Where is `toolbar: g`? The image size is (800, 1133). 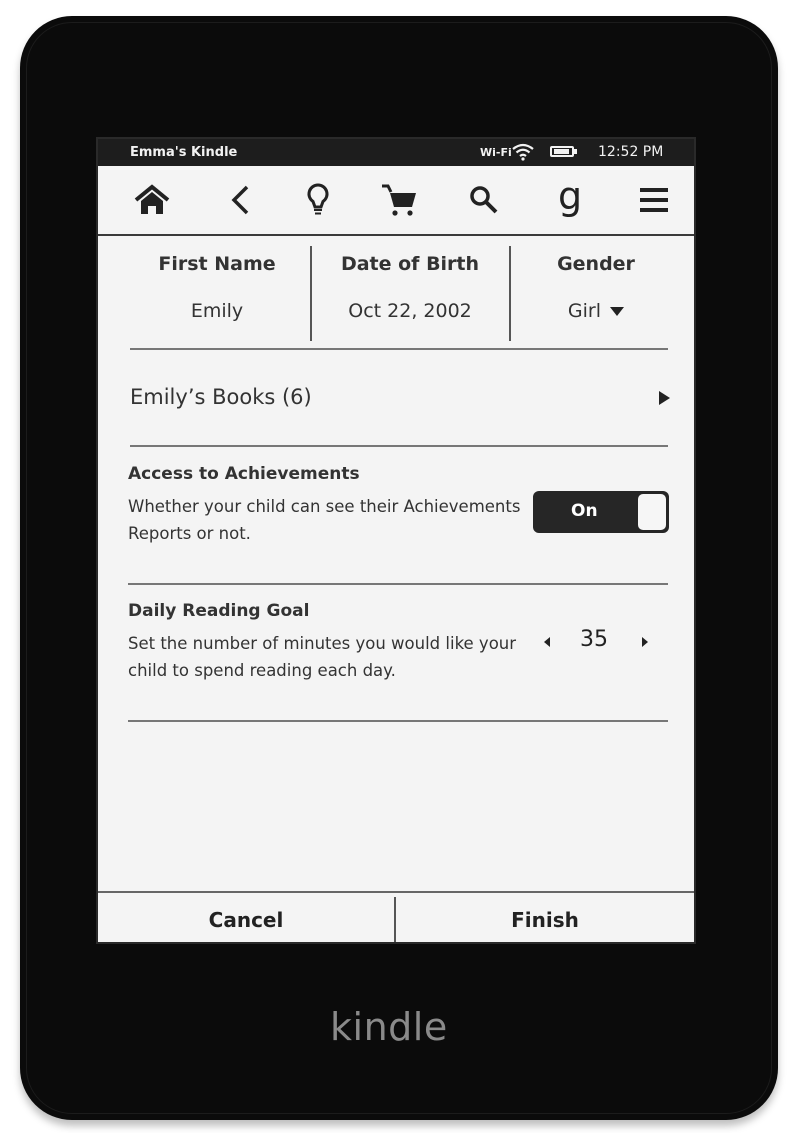 toolbar: g is located at coordinates (396, 201).